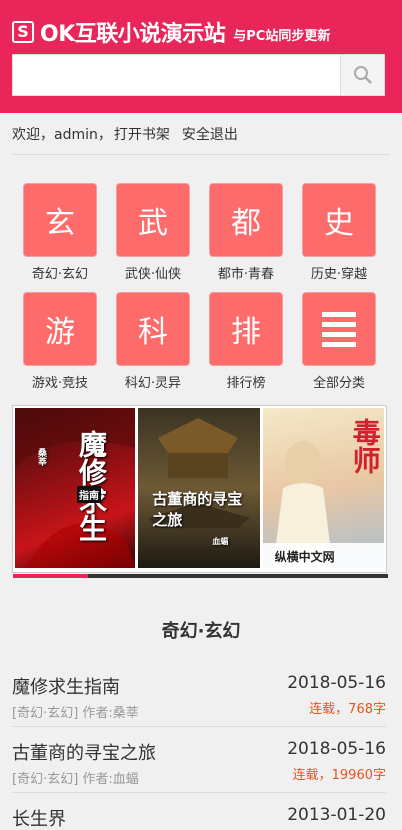 Image resolution: width=402 pixels, height=830 pixels. Describe the element at coordinates (75, 686) in the screenshot. I see `book-name: 魔修求生指南` at that location.